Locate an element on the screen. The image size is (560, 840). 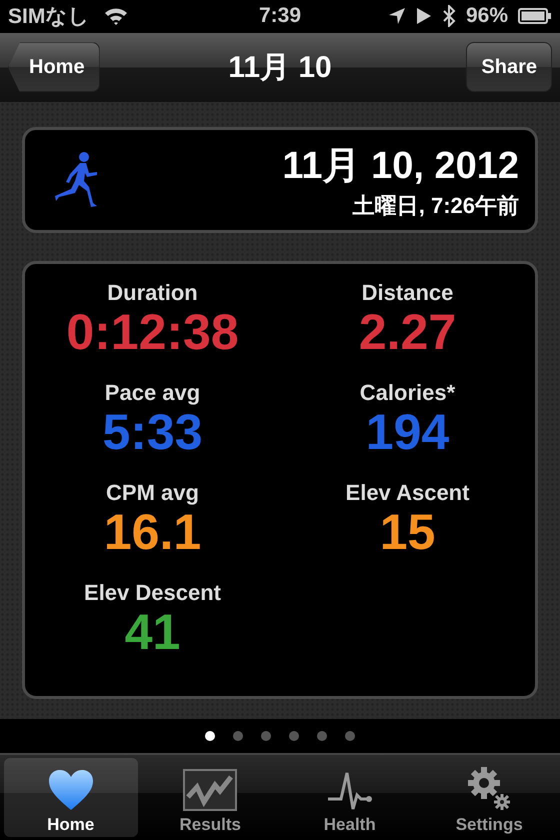
stat-value: 15 is located at coordinates (408, 532).